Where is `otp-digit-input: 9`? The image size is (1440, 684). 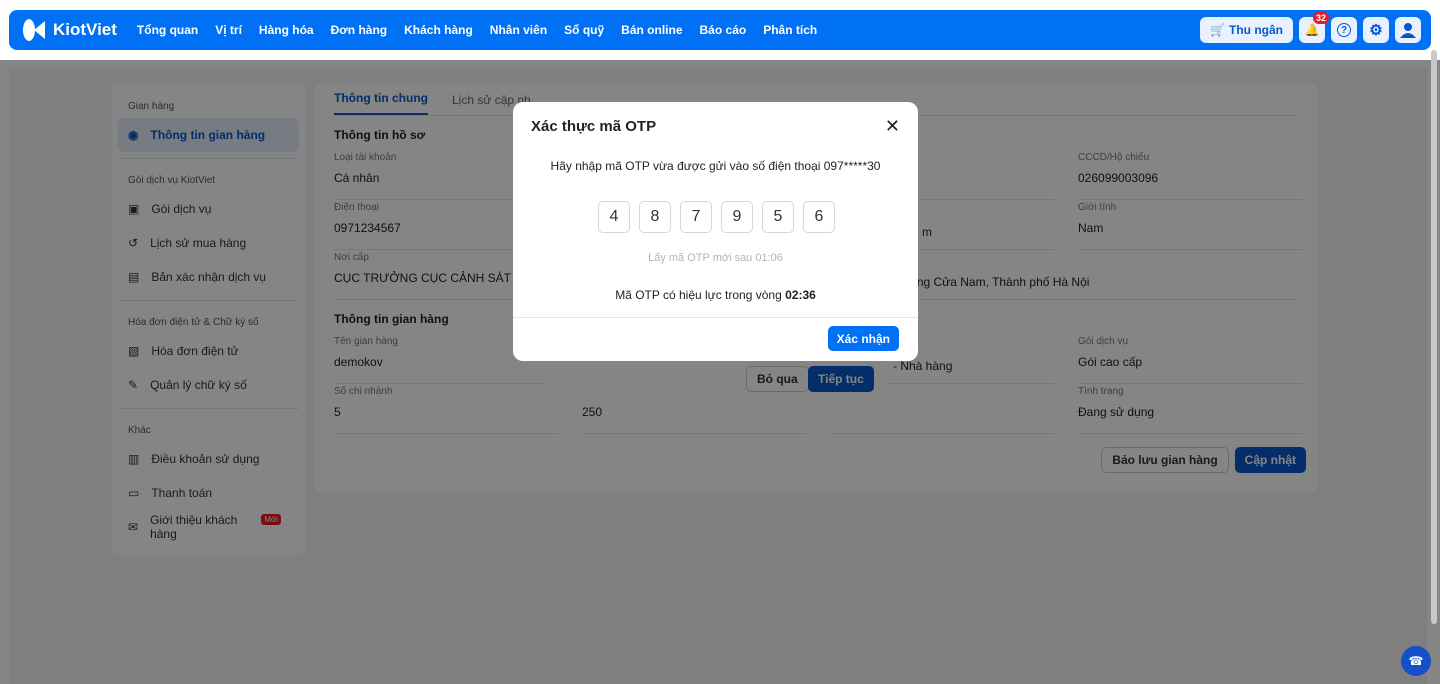 otp-digit-input: 9 is located at coordinates (737, 217).